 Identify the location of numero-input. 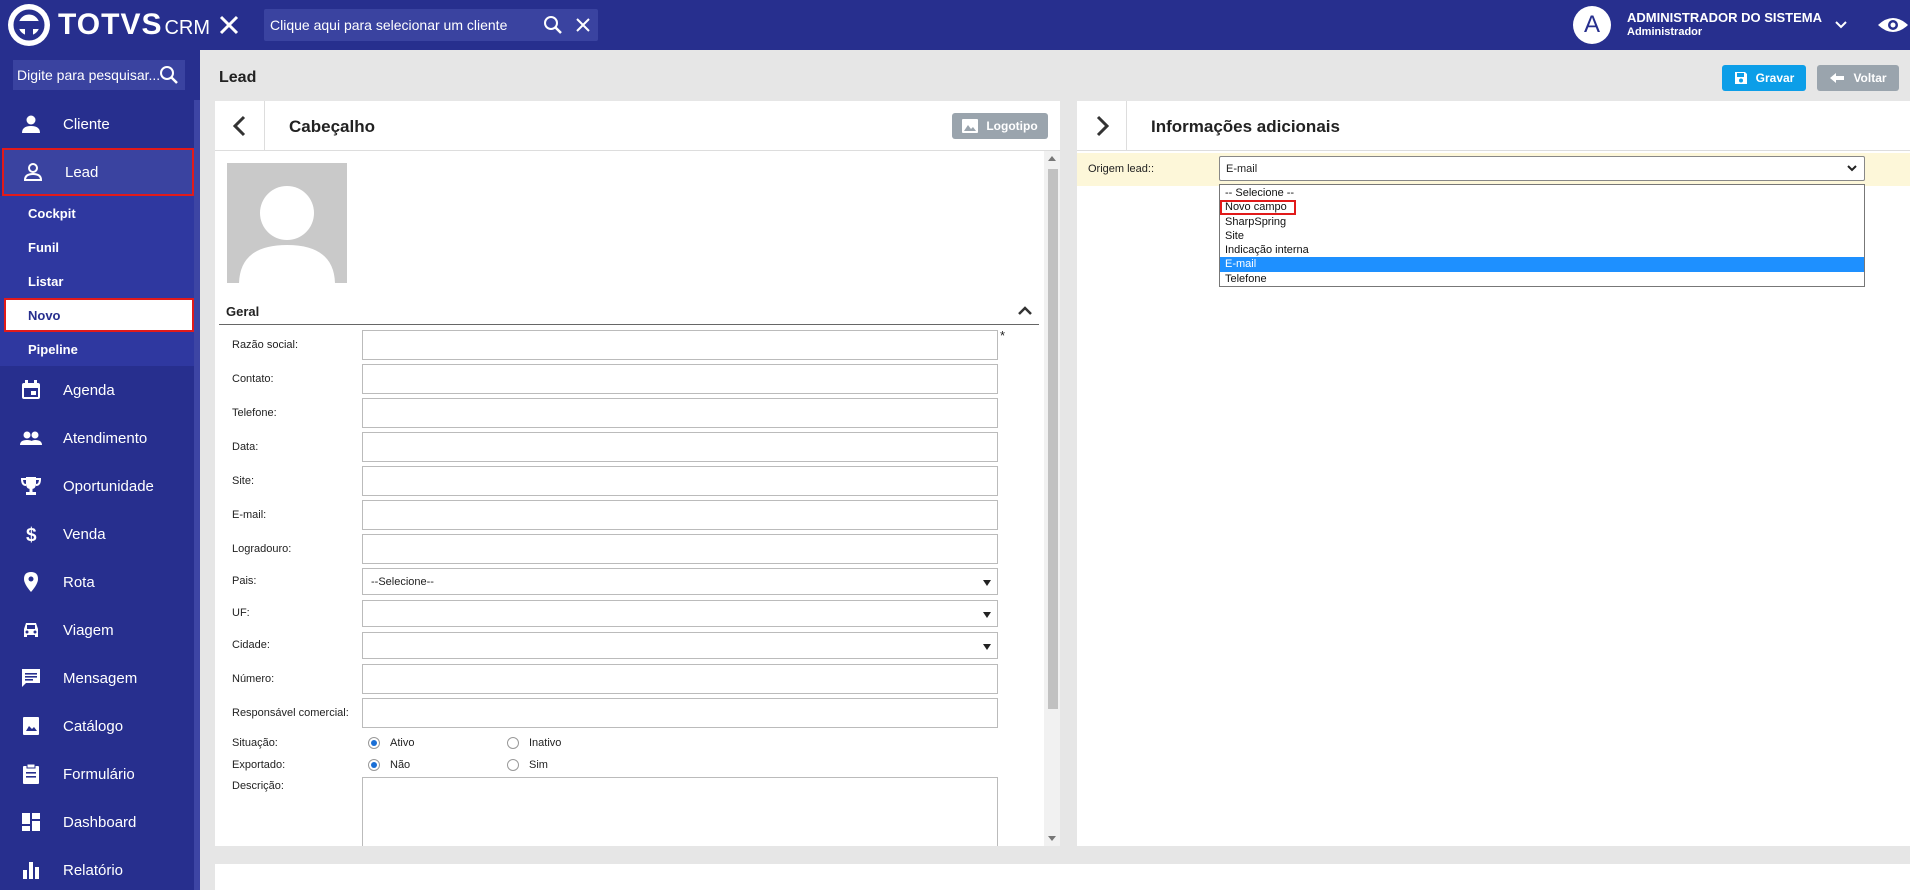
(680, 679).